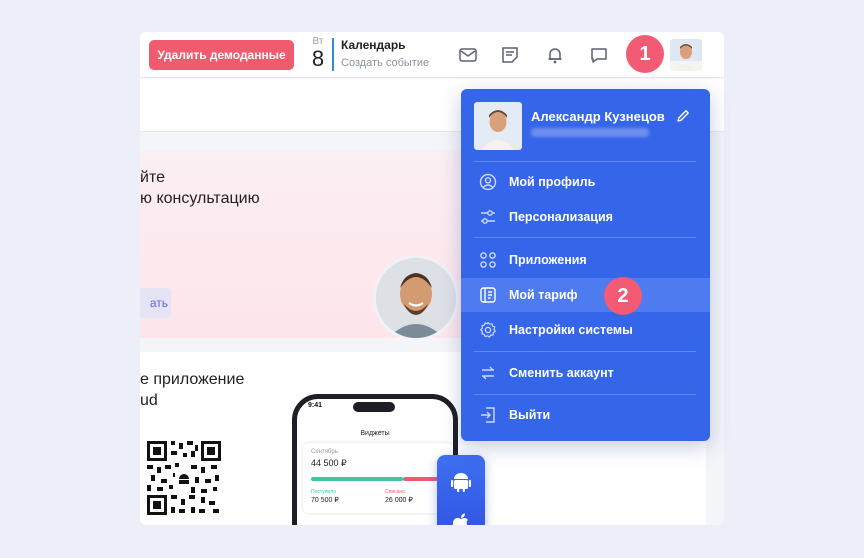 Image resolution: width=864 pixels, height=558 pixels. What do you see at coordinates (374, 407) in the screenshot?
I see `phone-notch` at bounding box center [374, 407].